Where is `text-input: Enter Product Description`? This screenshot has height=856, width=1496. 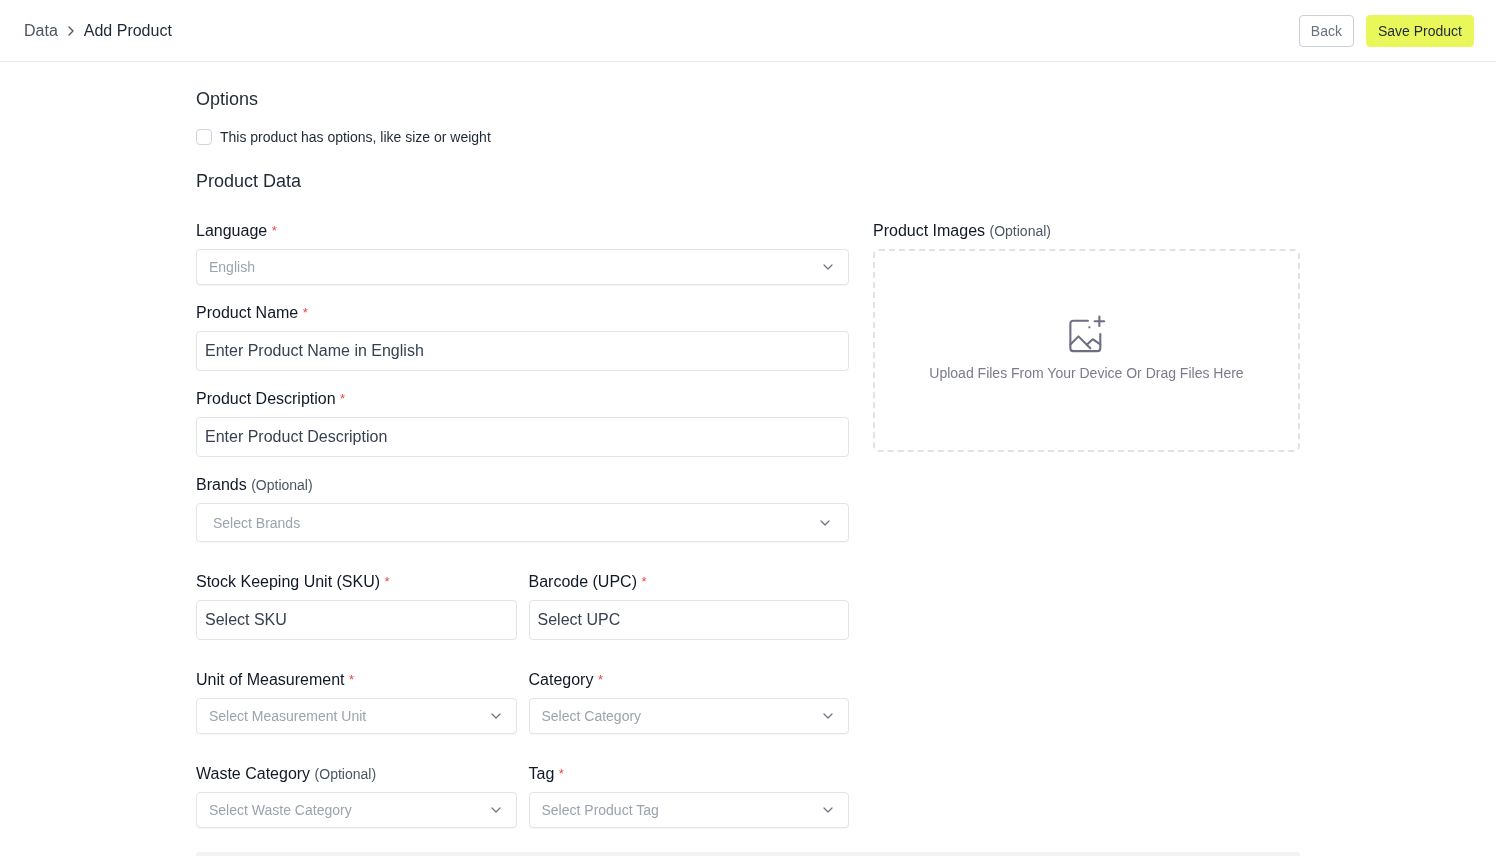 text-input: Enter Product Description is located at coordinates (522, 437).